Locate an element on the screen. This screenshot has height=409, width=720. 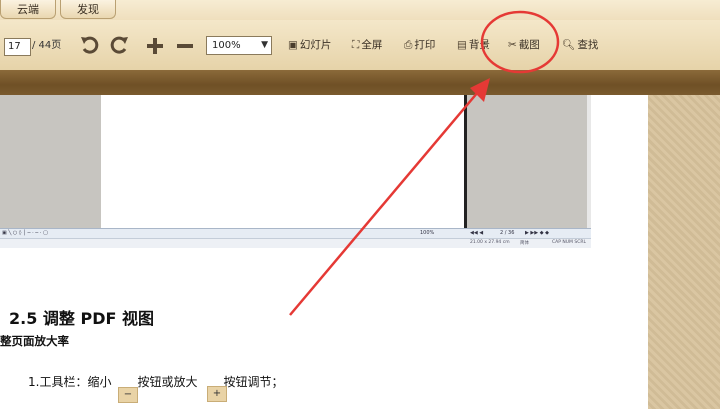
toolbar-divider-band is located at coordinates (360, 82).